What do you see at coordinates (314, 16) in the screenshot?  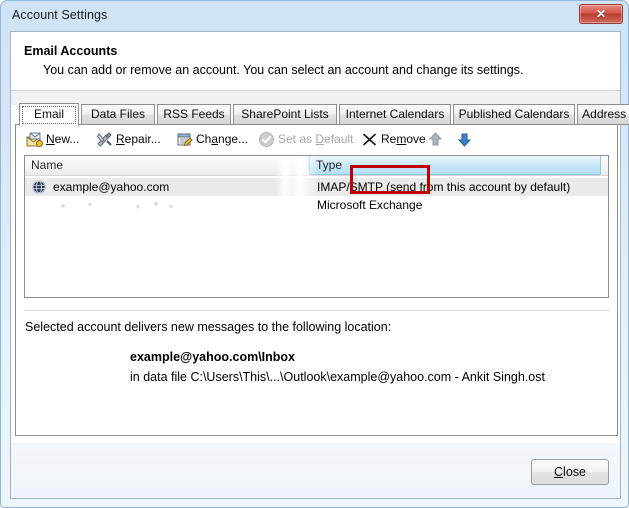 I see `title-bar: Account Settings ✕` at bounding box center [314, 16].